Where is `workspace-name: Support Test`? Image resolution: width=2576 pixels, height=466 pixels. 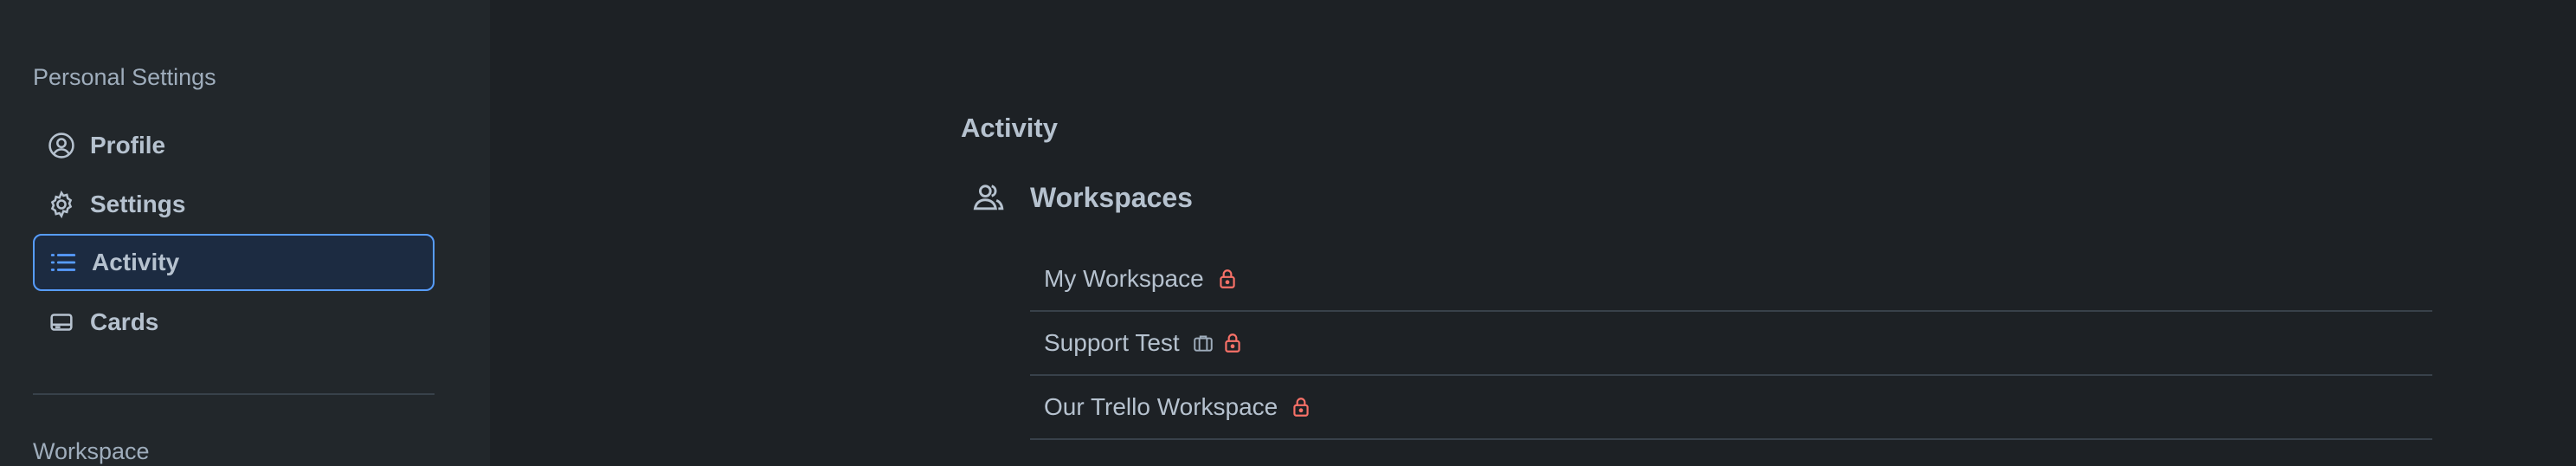 workspace-name: Support Test is located at coordinates (1112, 343).